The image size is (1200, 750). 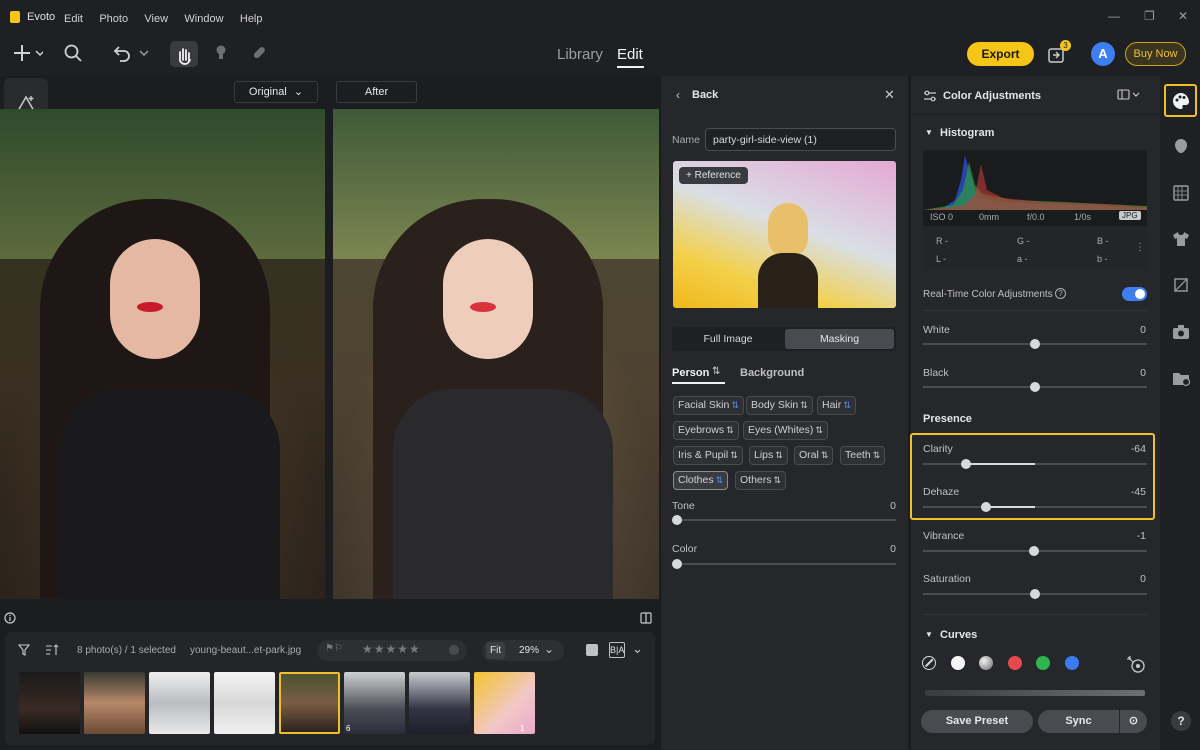 What do you see at coordinates (1103, 54) in the screenshot?
I see `avatar: A` at bounding box center [1103, 54].